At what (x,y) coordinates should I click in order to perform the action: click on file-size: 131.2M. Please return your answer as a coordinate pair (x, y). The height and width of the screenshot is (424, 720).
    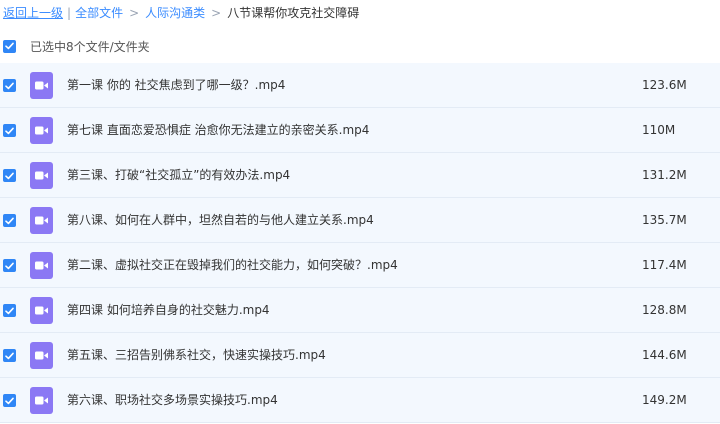
    Looking at the image, I should click on (664, 175).